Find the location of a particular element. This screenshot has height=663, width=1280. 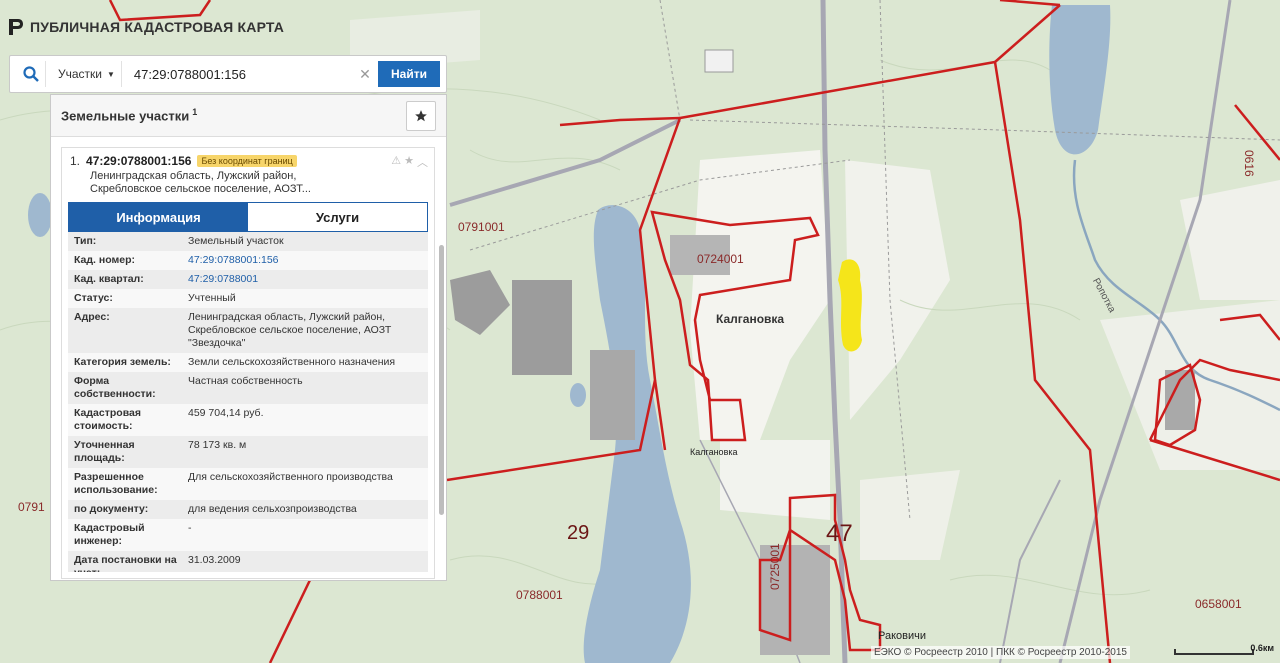

property-value: - is located at coordinates (190, 528).